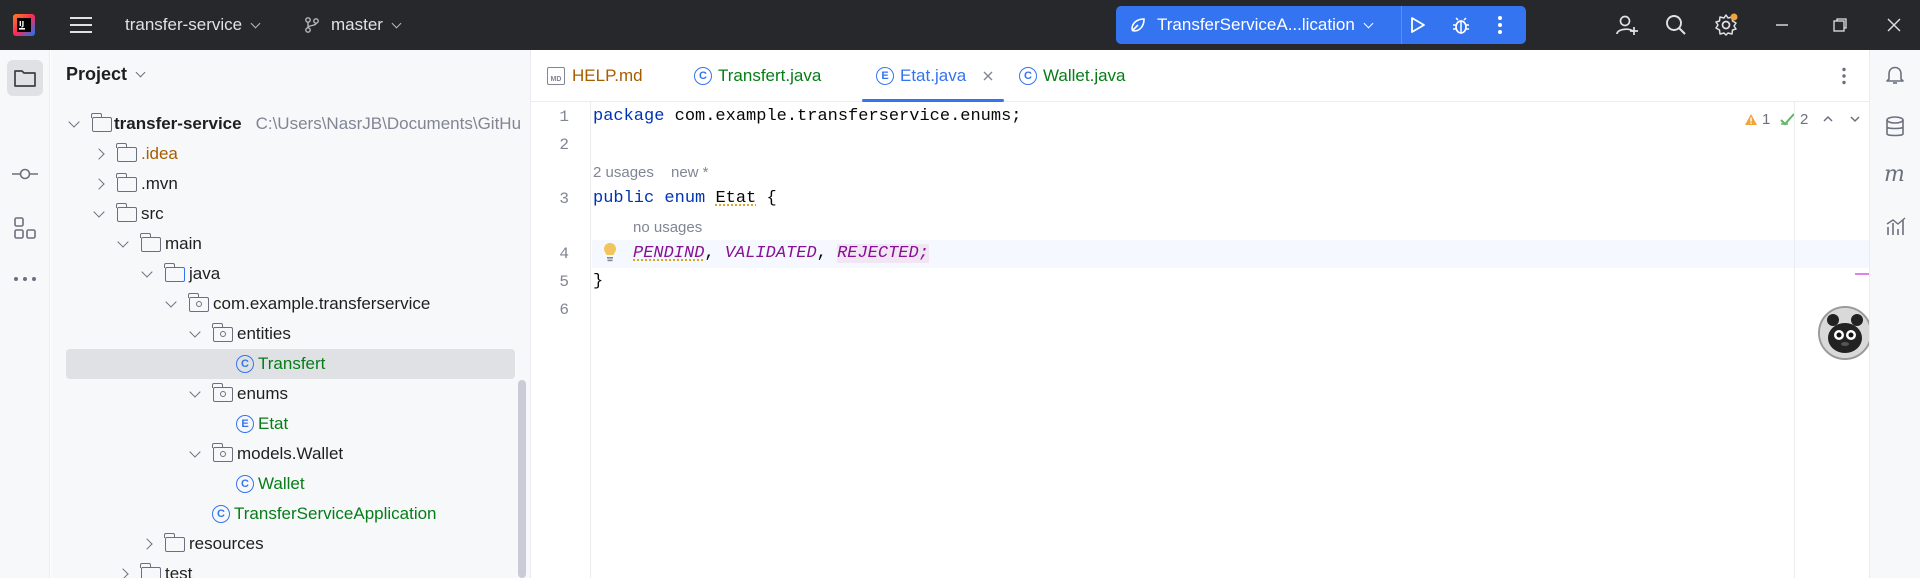 The width and height of the screenshot is (1920, 578). Describe the element at coordinates (1627, 25) in the screenshot. I see `add-user-button` at that location.